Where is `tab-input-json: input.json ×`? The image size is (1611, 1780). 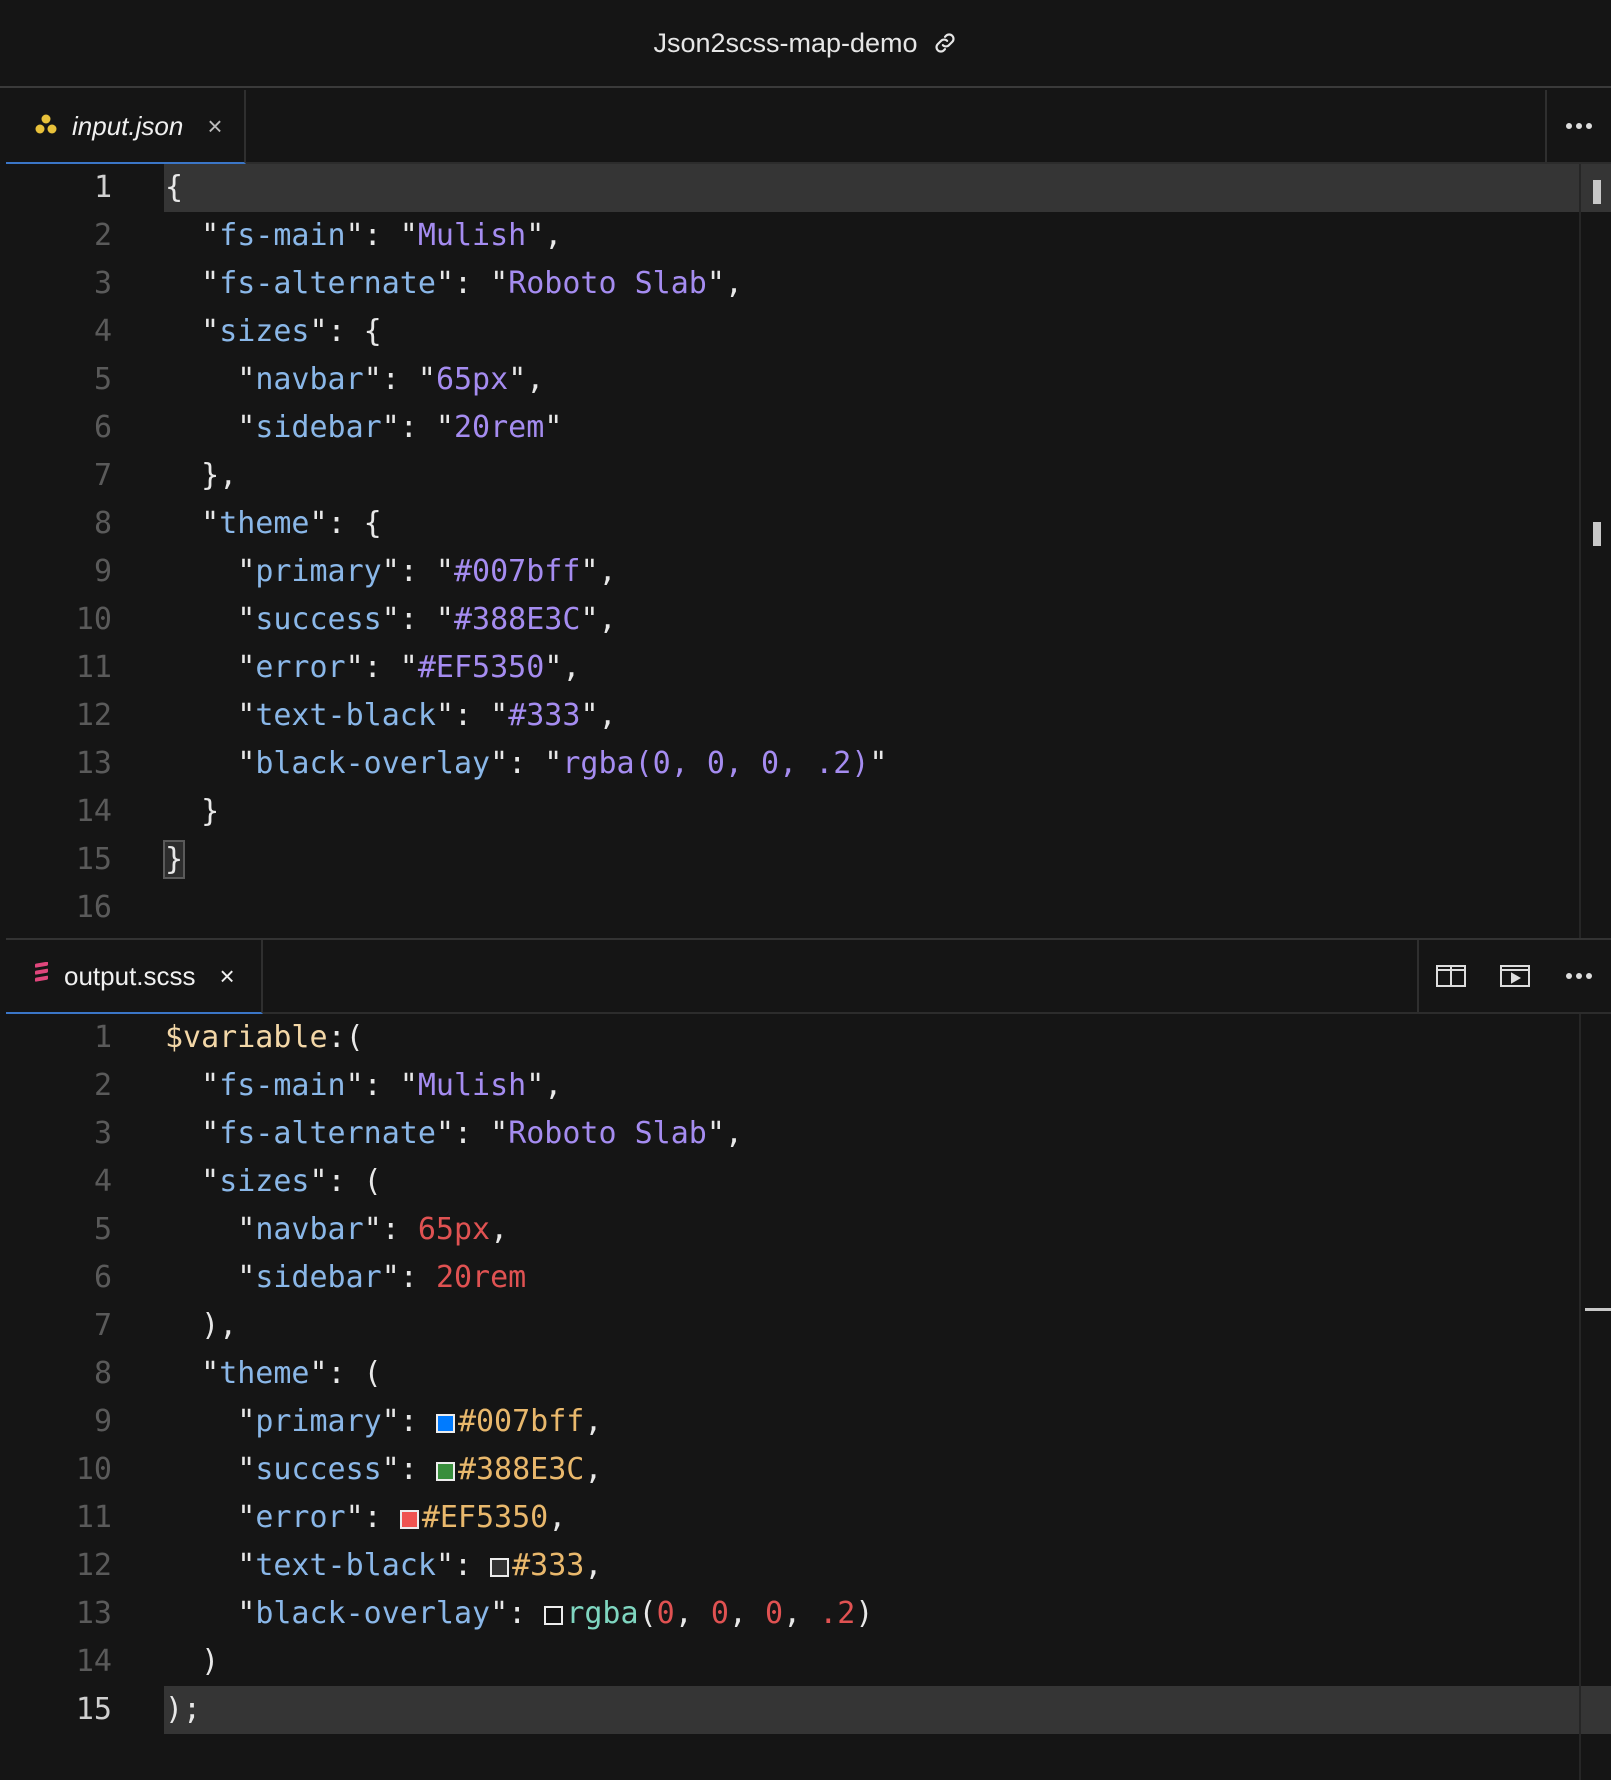 tab-input-json: input.json × is located at coordinates (126, 127).